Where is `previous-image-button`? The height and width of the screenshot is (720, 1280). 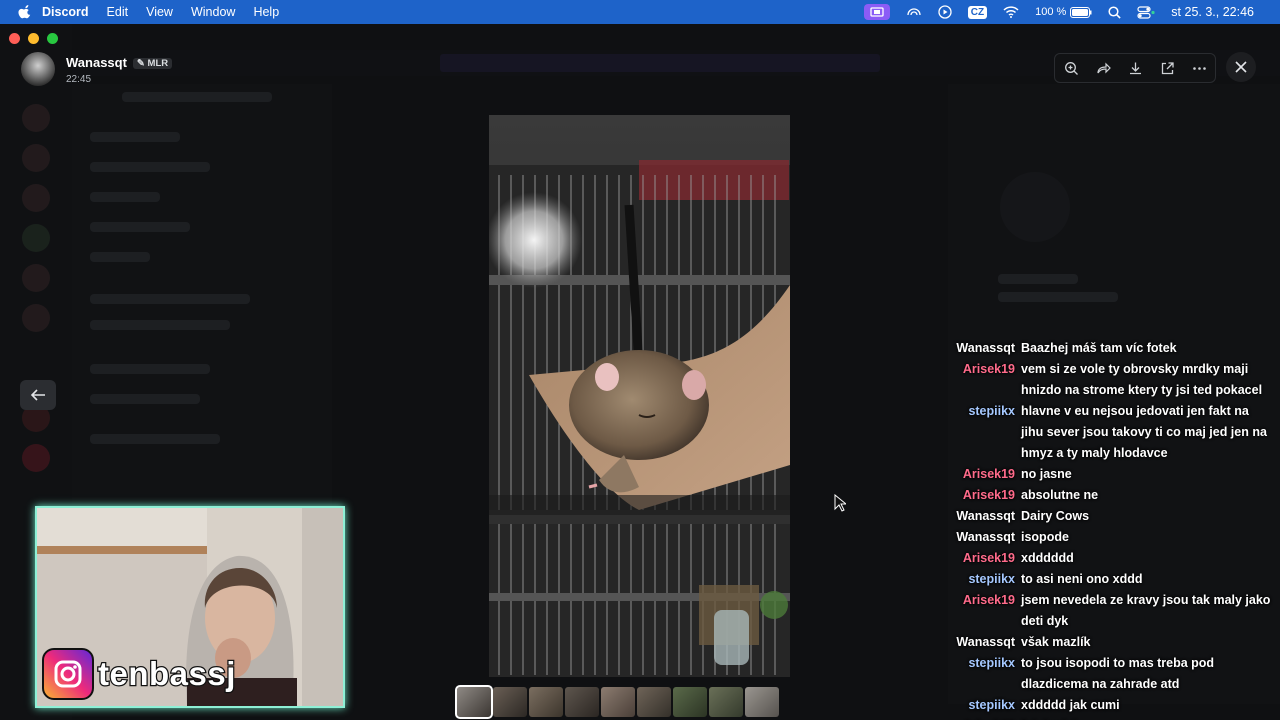
previous-image-button is located at coordinates (38, 395).